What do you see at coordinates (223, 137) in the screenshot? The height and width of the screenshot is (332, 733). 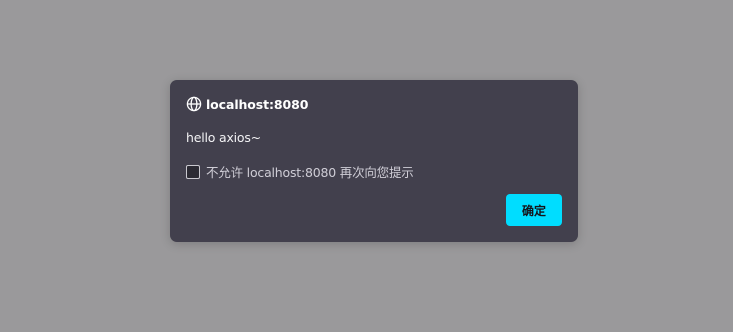 I see `dialog-message: hello axios~` at bounding box center [223, 137].